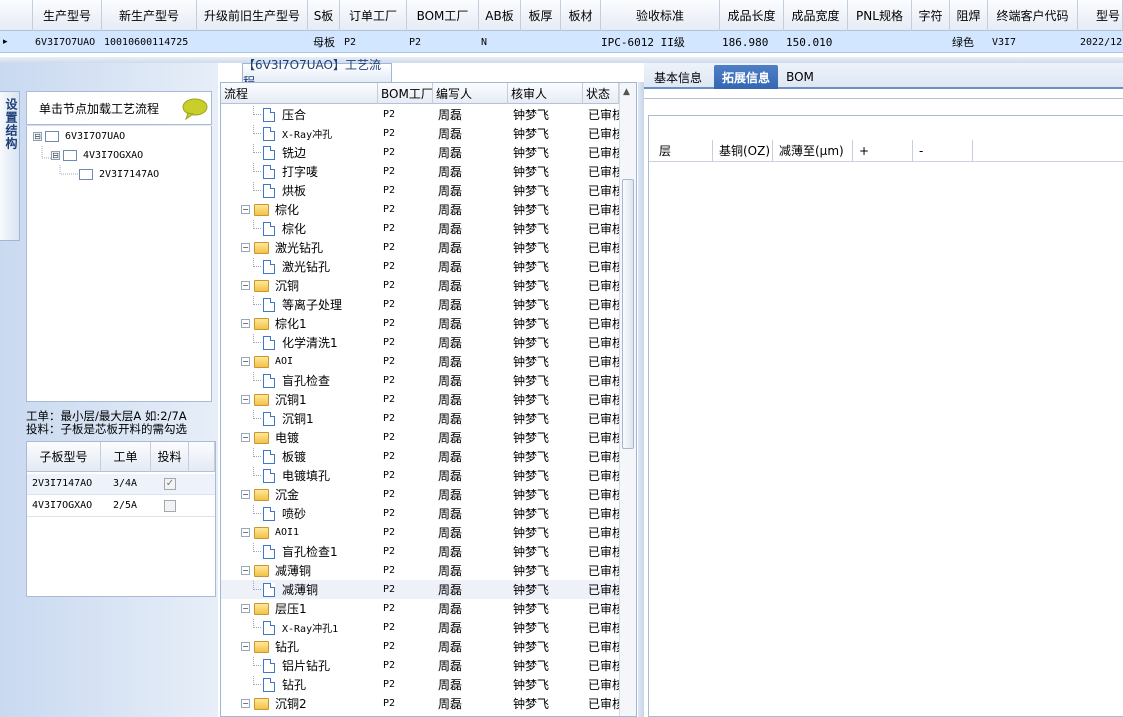 The width and height of the screenshot is (1123, 717). What do you see at coordinates (443, 42) in the screenshot?
I see `cell-bom-factory: P2` at bounding box center [443, 42].